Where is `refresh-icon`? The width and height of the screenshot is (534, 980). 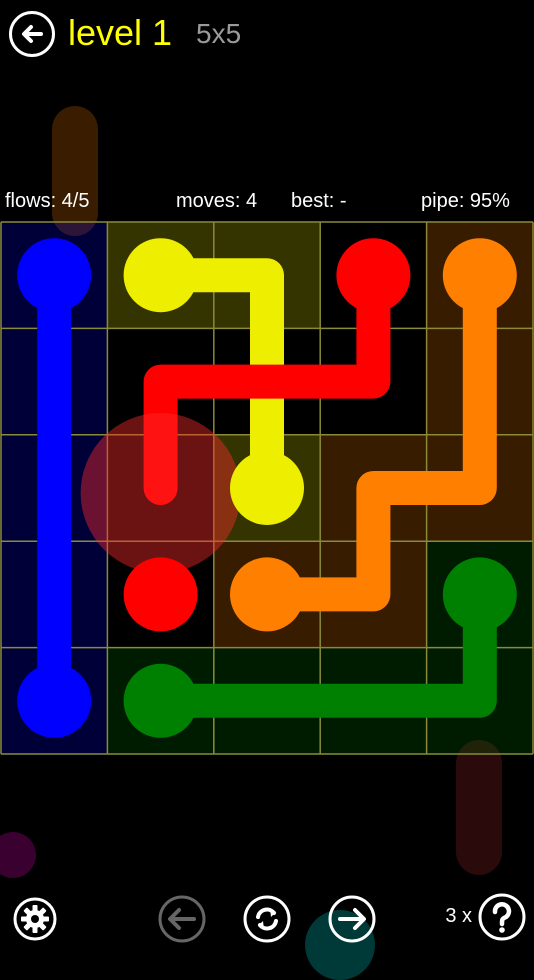
refresh-icon is located at coordinates (267, 919).